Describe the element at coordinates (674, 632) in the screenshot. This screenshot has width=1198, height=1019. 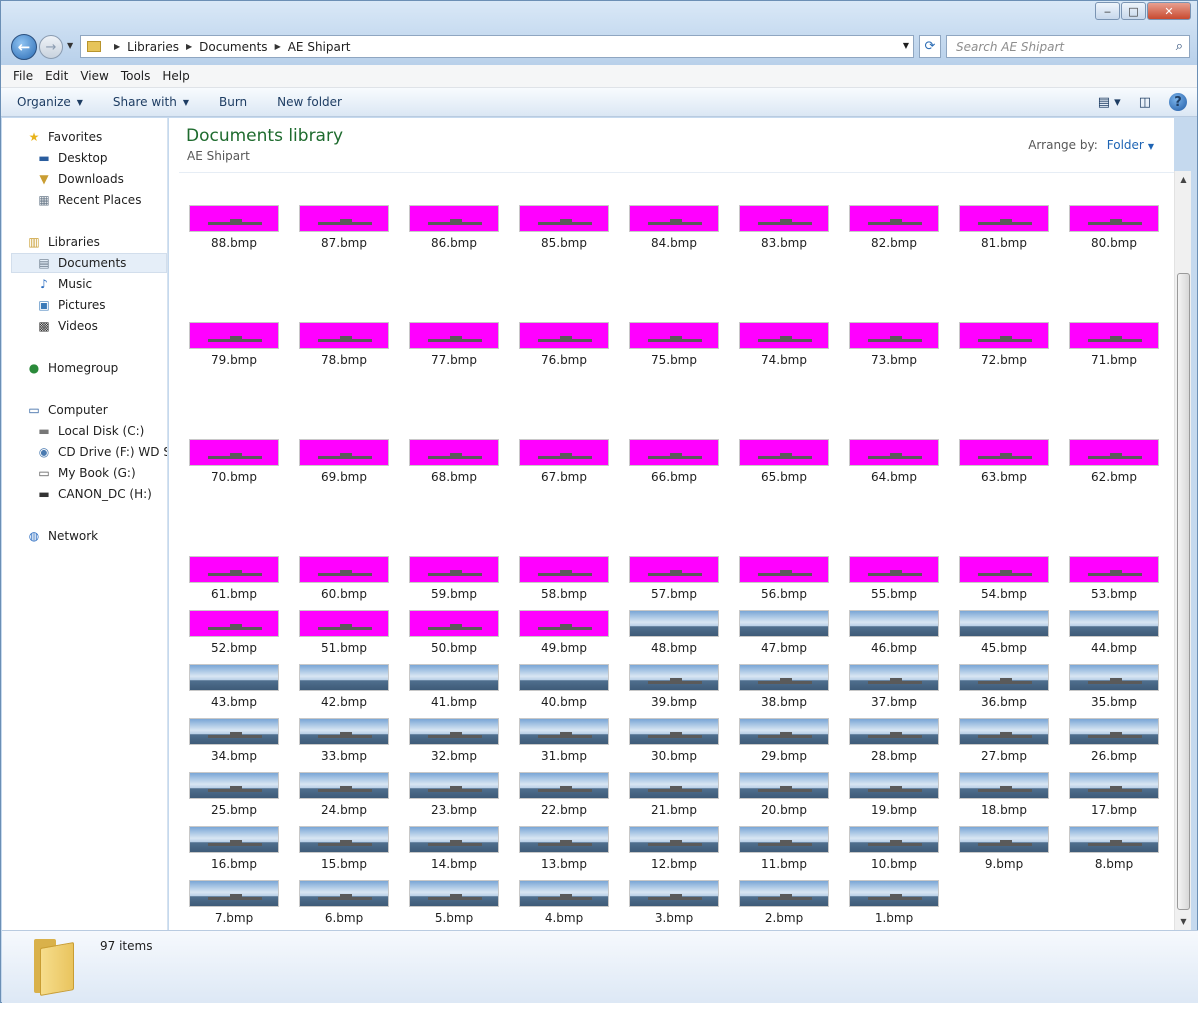
I see `file-item: 48.bmp` at that location.